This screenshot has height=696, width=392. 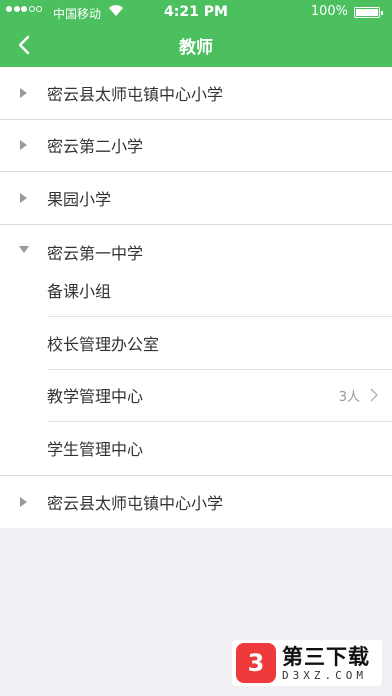 I want to click on watermark: 3 第三下载 D3XZ.COM, so click(x=307, y=663).